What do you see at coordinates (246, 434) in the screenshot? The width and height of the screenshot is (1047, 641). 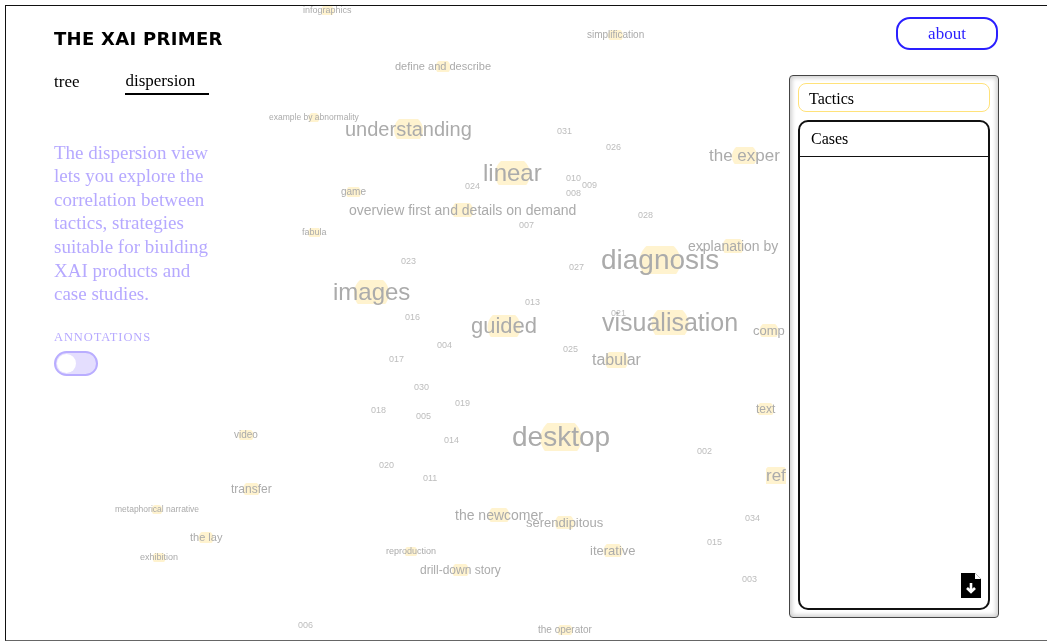 I see `term-label: video` at bounding box center [246, 434].